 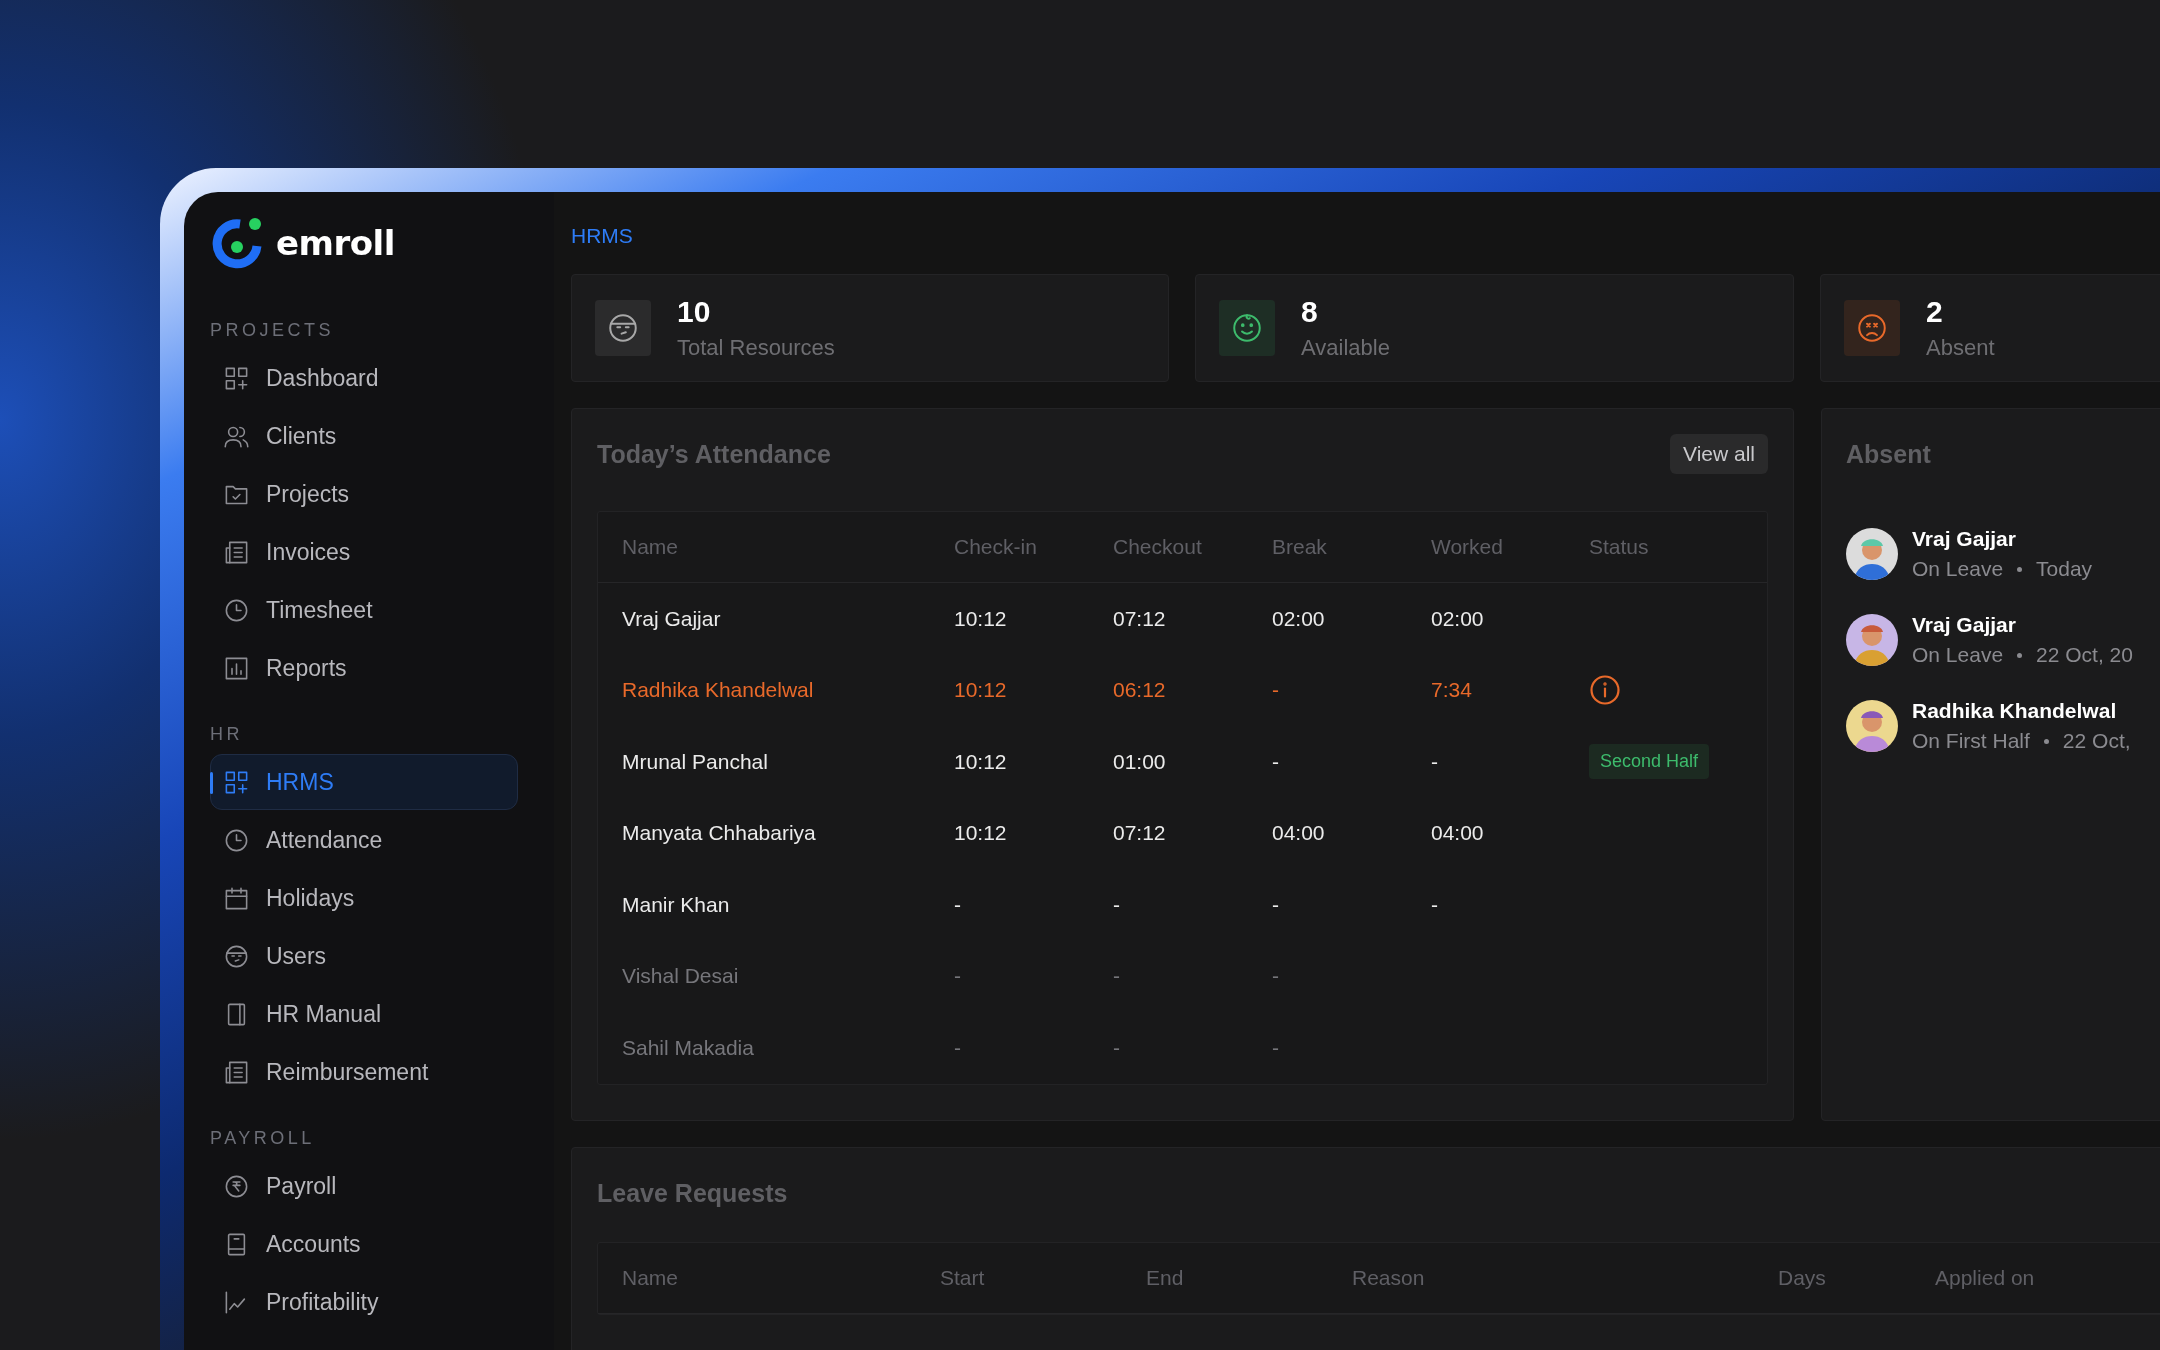 I want to click on table-cell: Mrunal Panchal, so click(x=695, y=761).